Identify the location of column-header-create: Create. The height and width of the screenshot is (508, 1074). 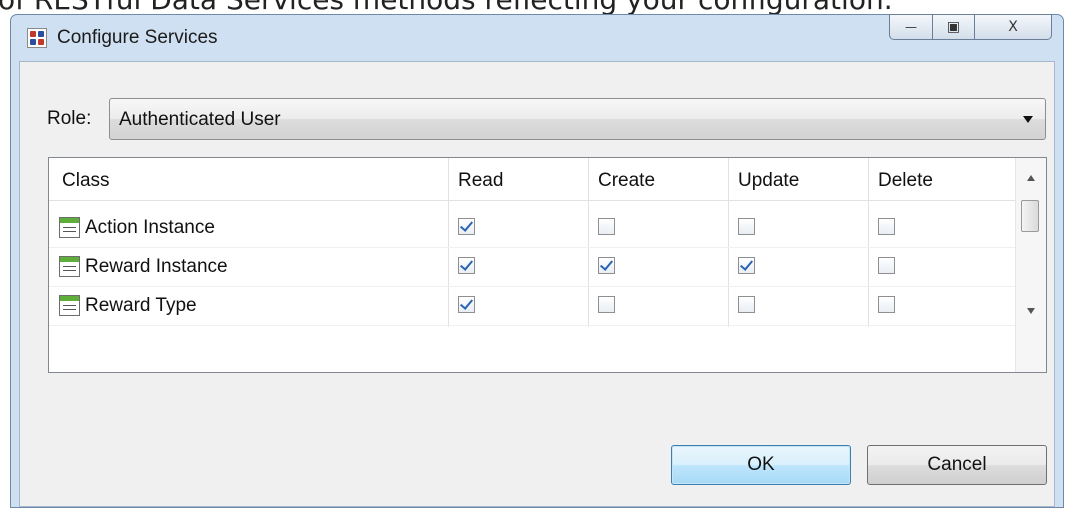
(626, 181).